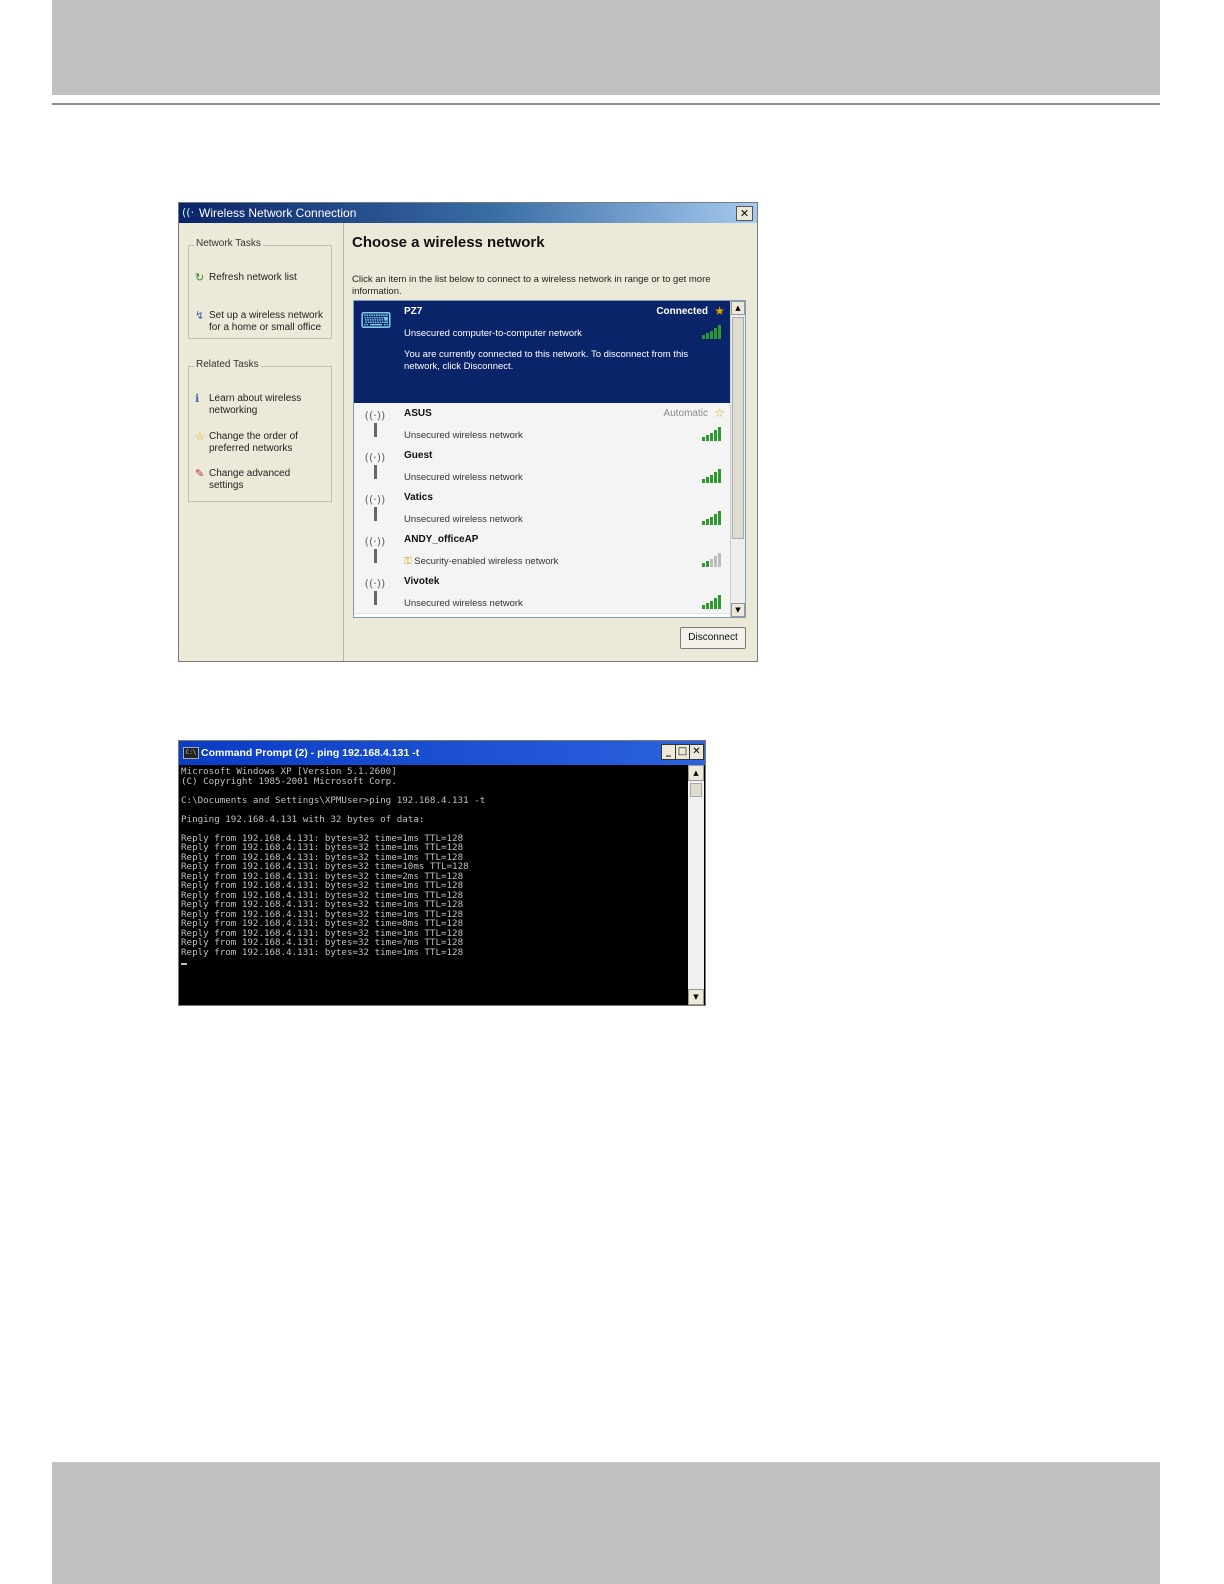  I want to click on minimize-button: _, so click(668, 752).